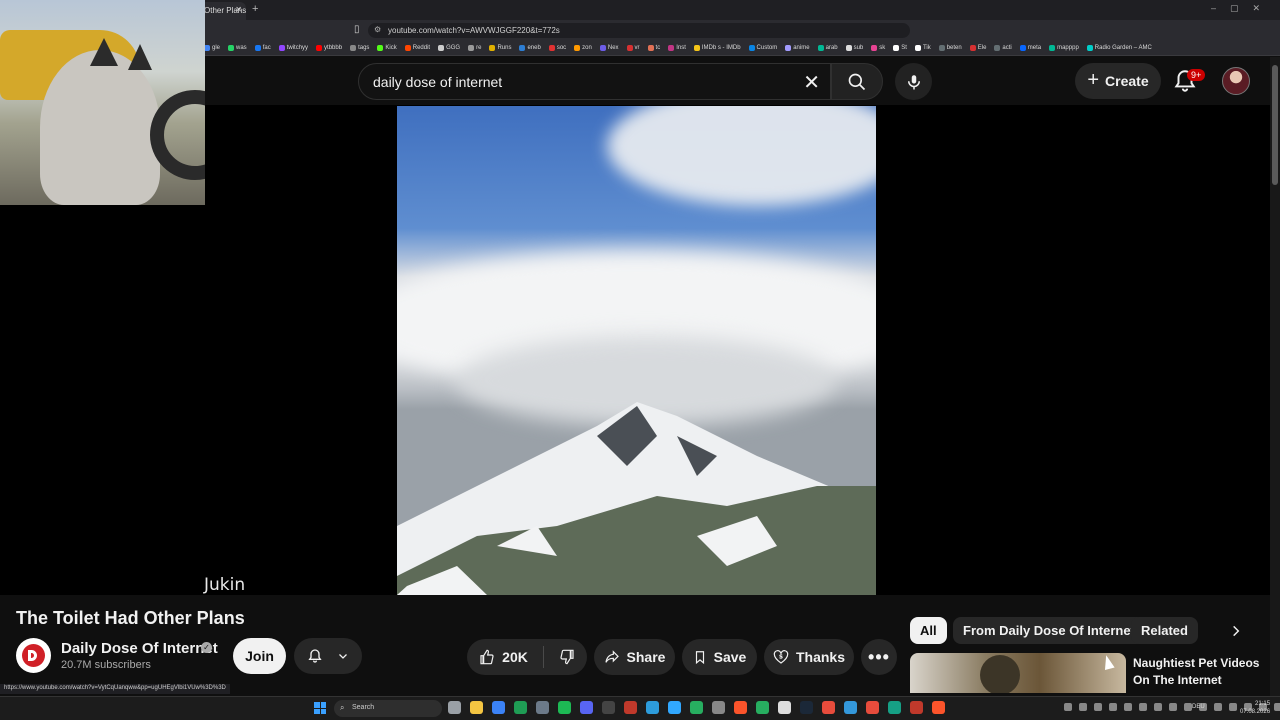 The image size is (1280, 720). Describe the element at coordinates (594, 81) in the screenshot. I see `search-box: daily dose of internet ✕` at that location.